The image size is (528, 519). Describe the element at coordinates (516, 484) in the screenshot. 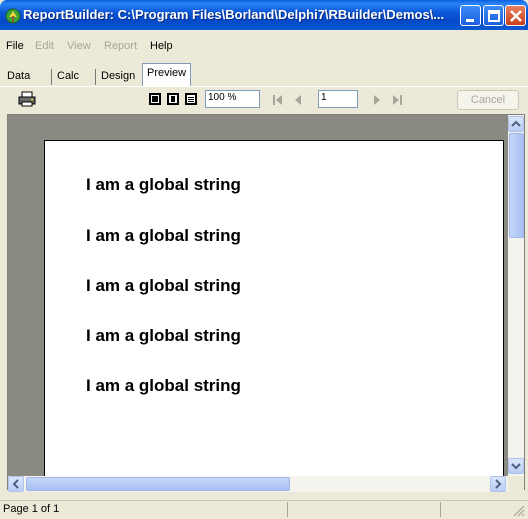

I see `scrollbar-corner` at that location.